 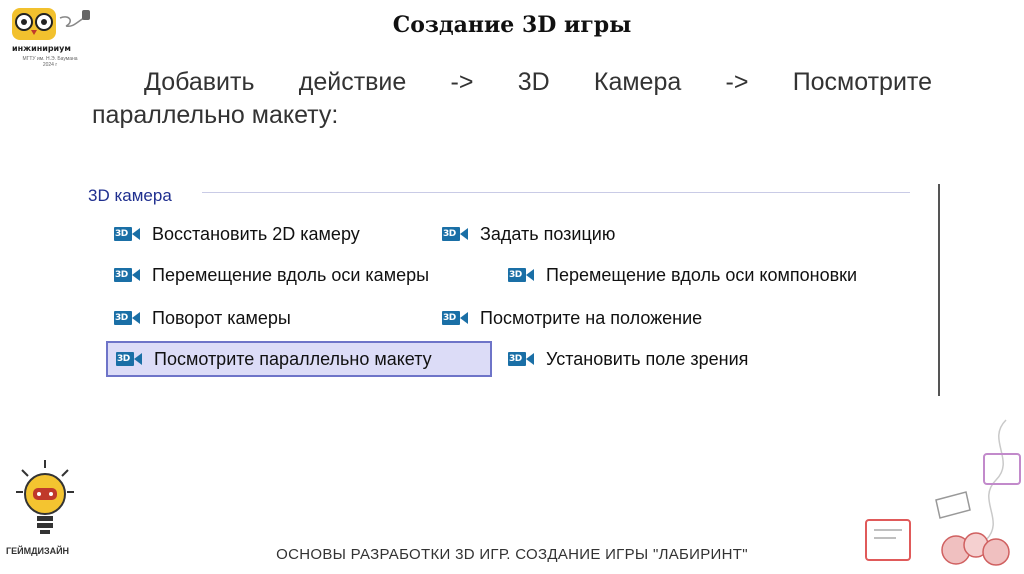 I want to click on action-label: Поворот камеры, so click(x=221, y=317).